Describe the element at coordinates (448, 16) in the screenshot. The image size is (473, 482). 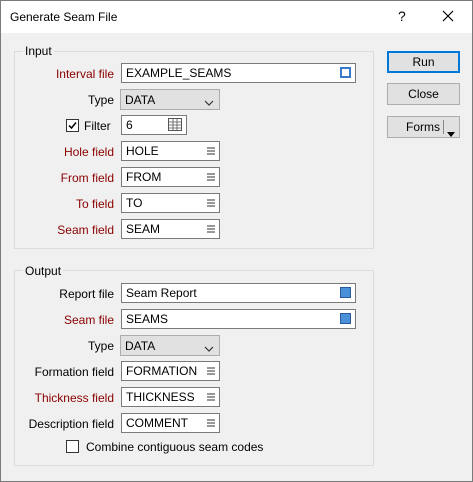
I see `close-icon` at that location.